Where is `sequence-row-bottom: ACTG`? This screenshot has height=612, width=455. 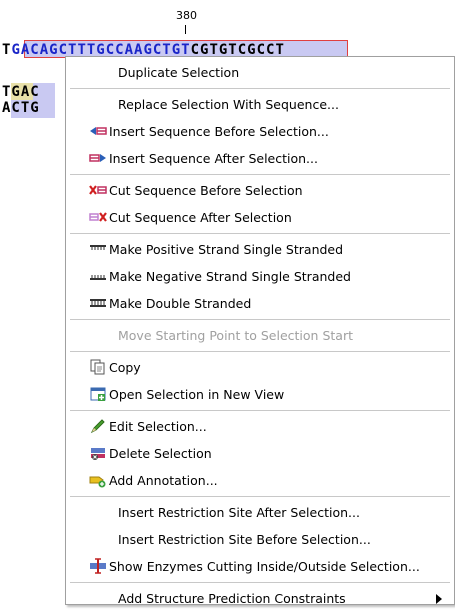
sequence-row-bottom: ACTG is located at coordinates (21, 108).